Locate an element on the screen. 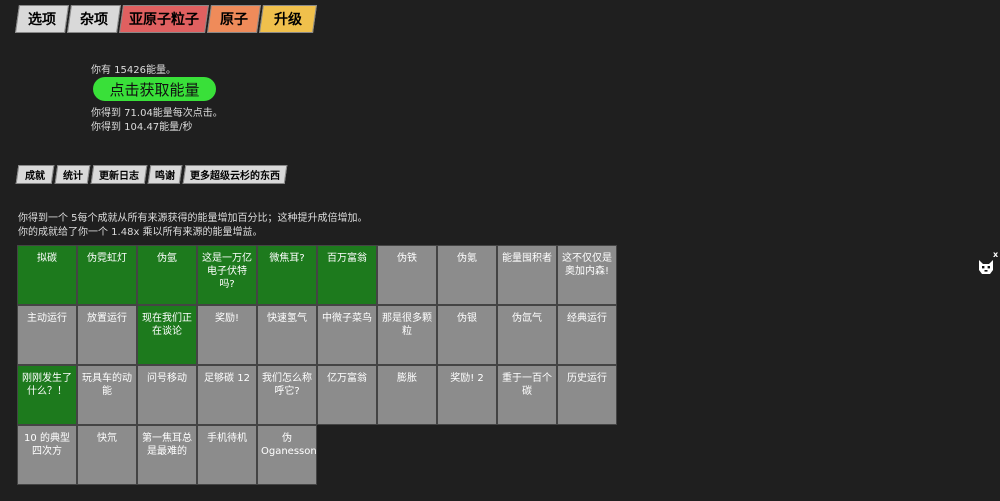 This screenshot has width=1000, height=501. achievement-tile: 快氘 is located at coordinates (107, 455).